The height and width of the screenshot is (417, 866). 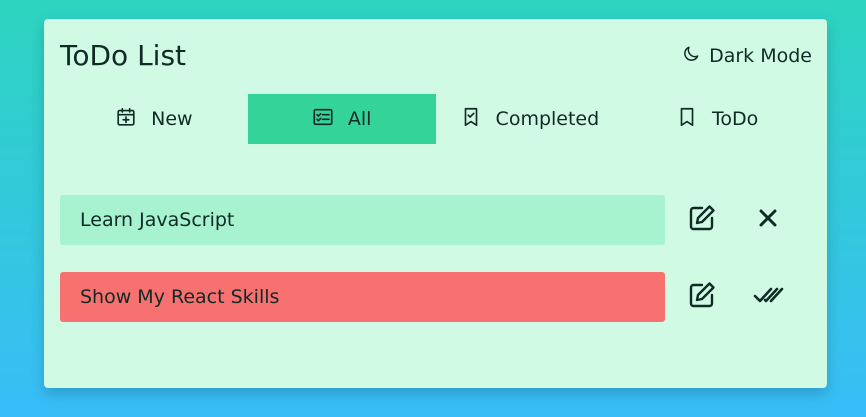 What do you see at coordinates (359, 119) in the screenshot?
I see `tab-all-label: All` at bounding box center [359, 119].